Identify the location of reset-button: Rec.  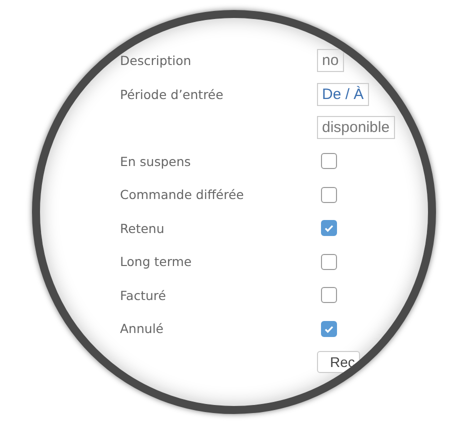
(338, 362).